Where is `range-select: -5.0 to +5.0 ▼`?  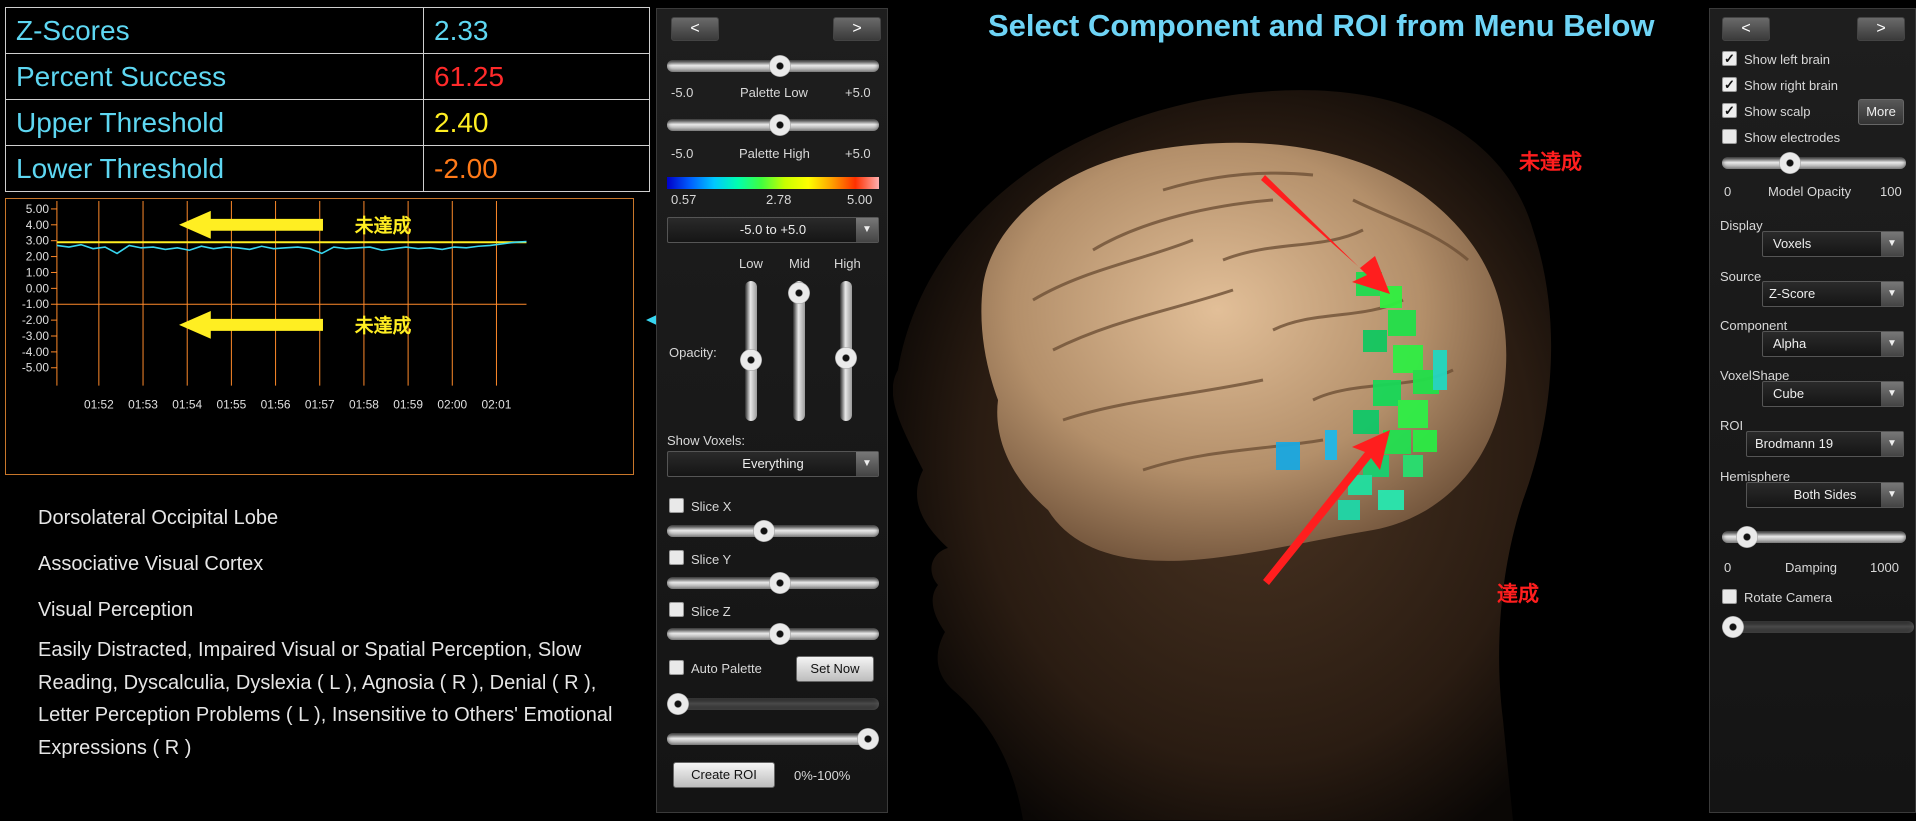 range-select: -5.0 to +5.0 ▼ is located at coordinates (773, 230).